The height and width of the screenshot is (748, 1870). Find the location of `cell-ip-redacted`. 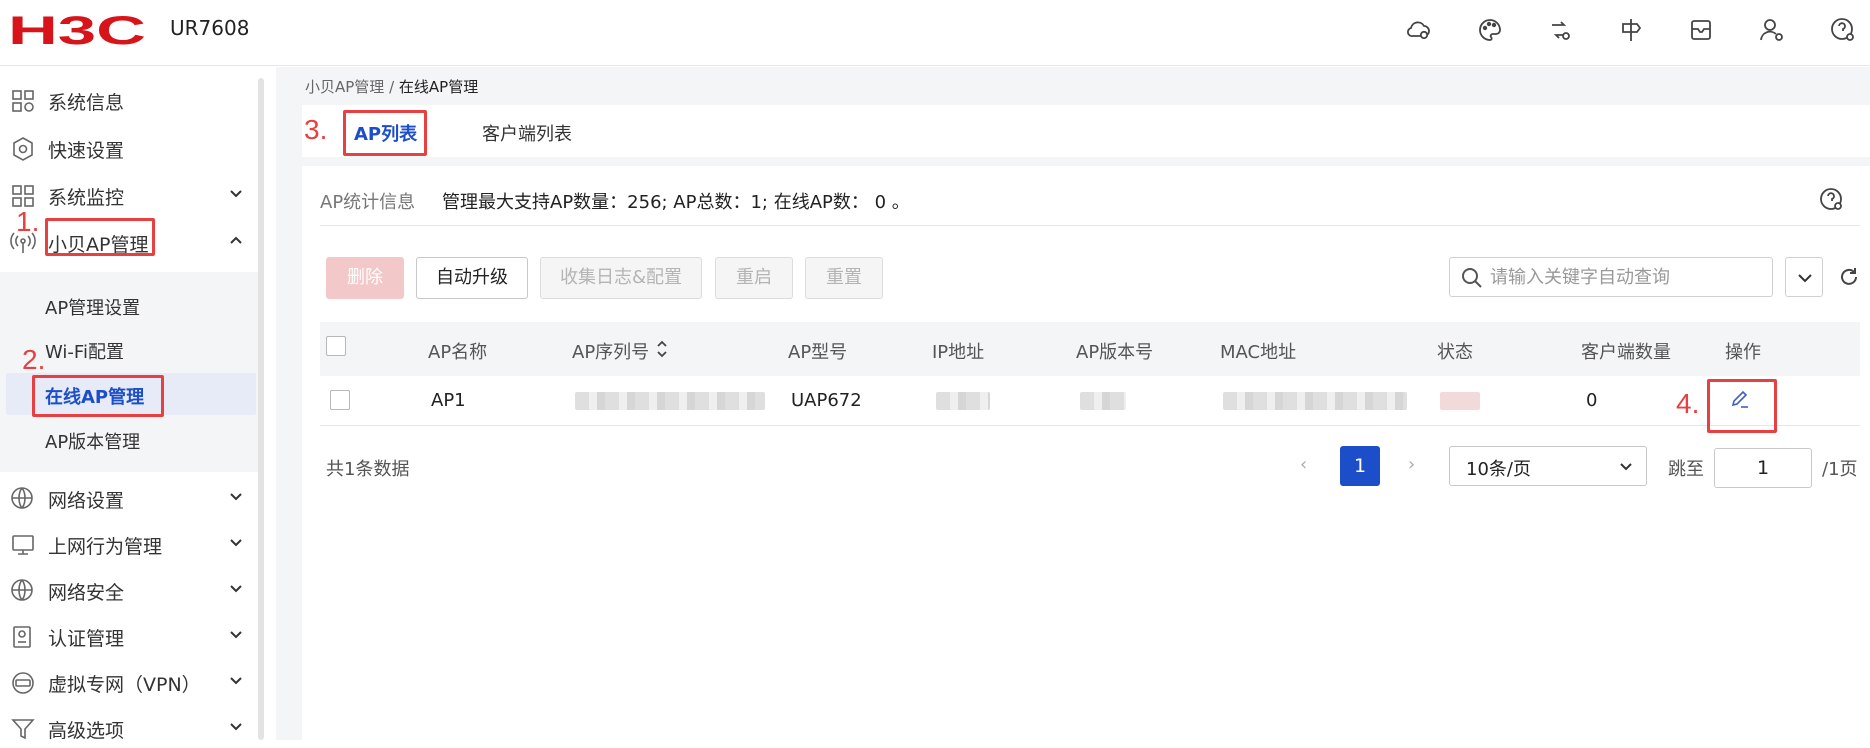

cell-ip-redacted is located at coordinates (963, 401).